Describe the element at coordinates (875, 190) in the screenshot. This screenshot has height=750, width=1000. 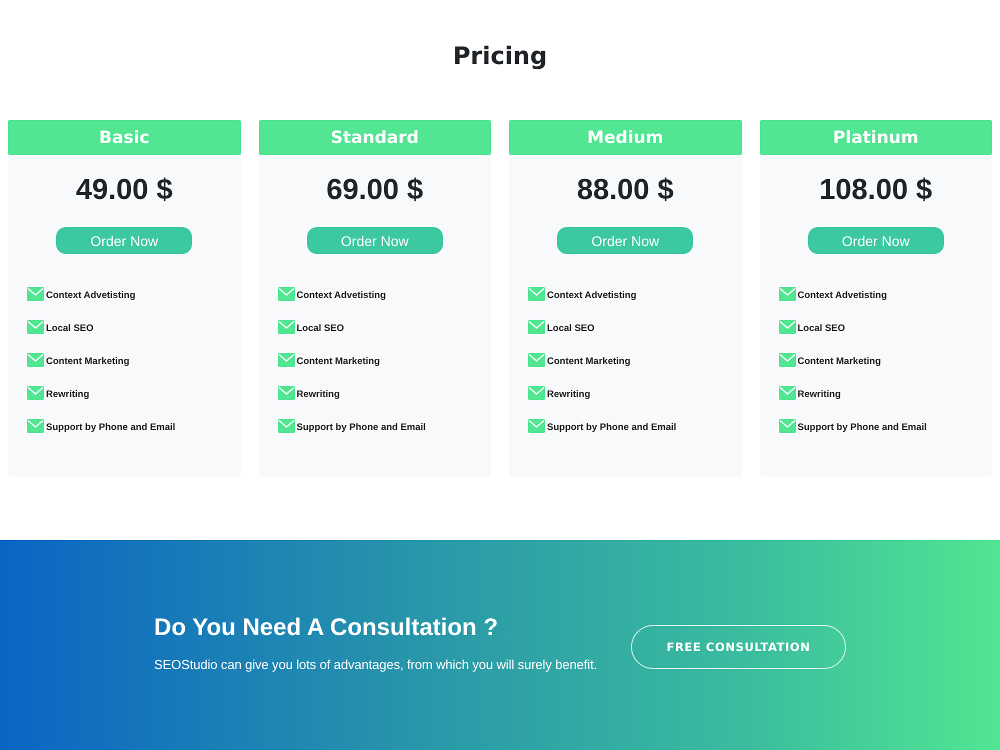
I see `plan-price: 108.00 $` at that location.